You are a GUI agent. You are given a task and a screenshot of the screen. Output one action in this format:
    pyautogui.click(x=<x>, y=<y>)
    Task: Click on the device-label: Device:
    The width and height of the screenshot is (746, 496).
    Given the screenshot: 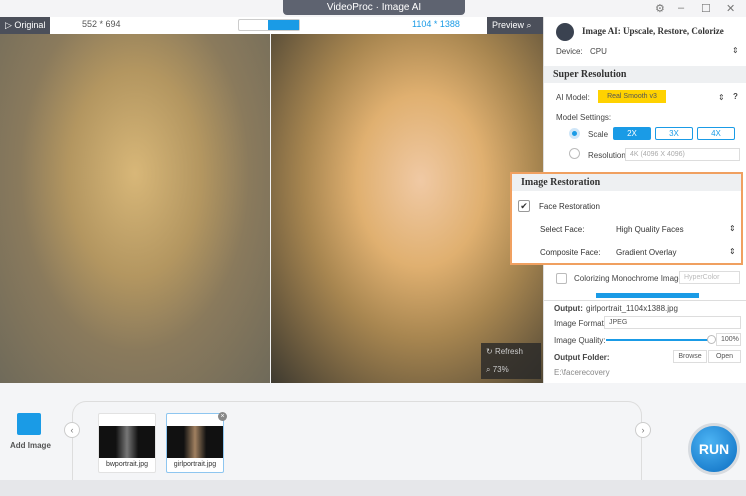 What is the action you would take?
    pyautogui.click(x=569, y=51)
    